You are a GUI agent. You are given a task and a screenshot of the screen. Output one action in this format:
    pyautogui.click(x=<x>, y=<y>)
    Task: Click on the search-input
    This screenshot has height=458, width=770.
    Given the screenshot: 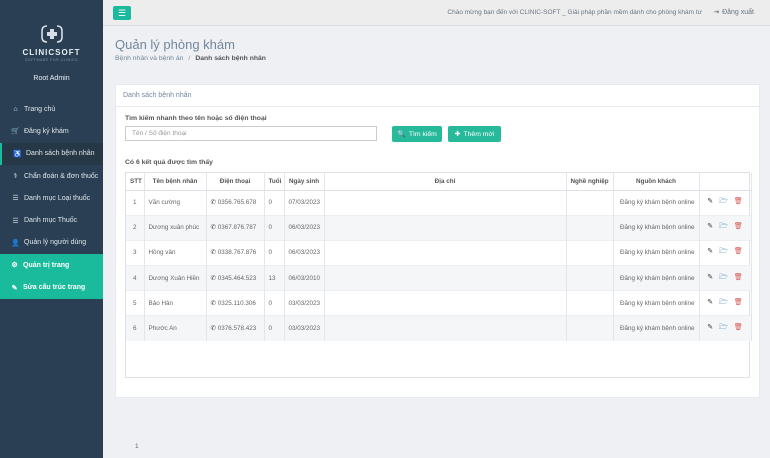 What is the action you would take?
    pyautogui.click(x=251, y=133)
    